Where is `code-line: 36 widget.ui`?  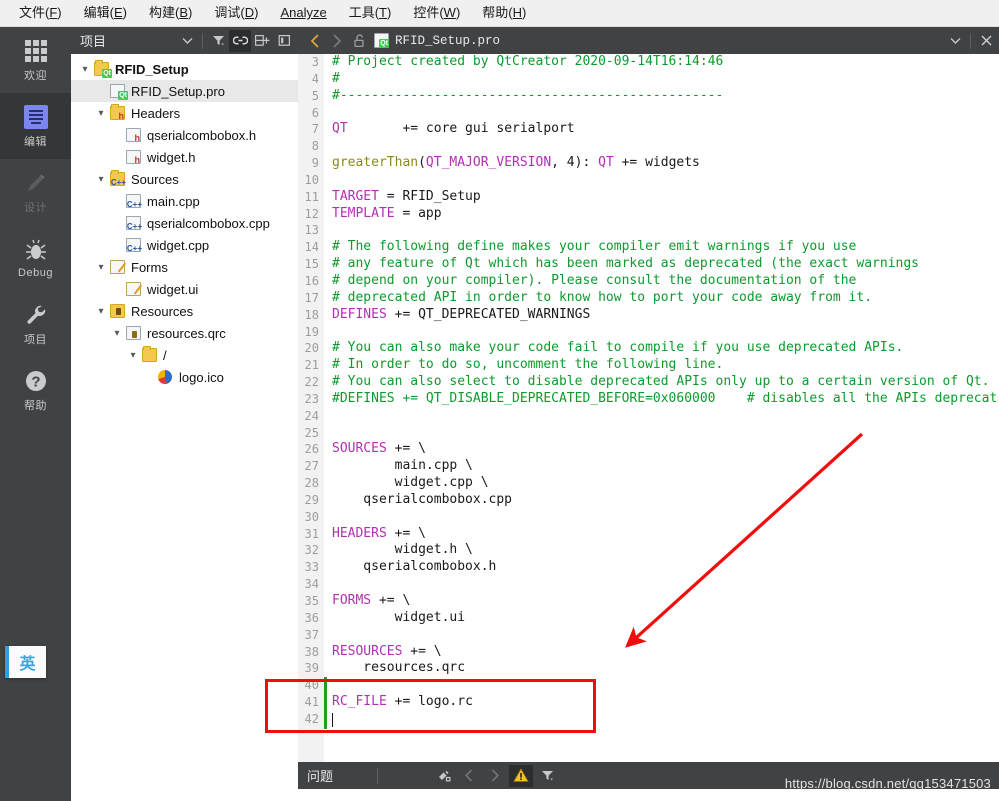
code-line: 36 widget.ui is located at coordinates (648, 618).